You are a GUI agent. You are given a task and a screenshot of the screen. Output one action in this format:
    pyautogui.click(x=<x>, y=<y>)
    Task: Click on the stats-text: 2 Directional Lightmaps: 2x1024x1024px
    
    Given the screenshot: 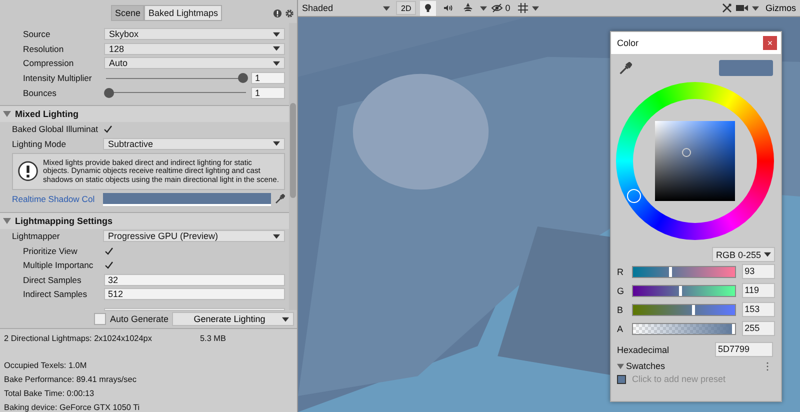 What is the action you would take?
    pyautogui.click(x=78, y=338)
    